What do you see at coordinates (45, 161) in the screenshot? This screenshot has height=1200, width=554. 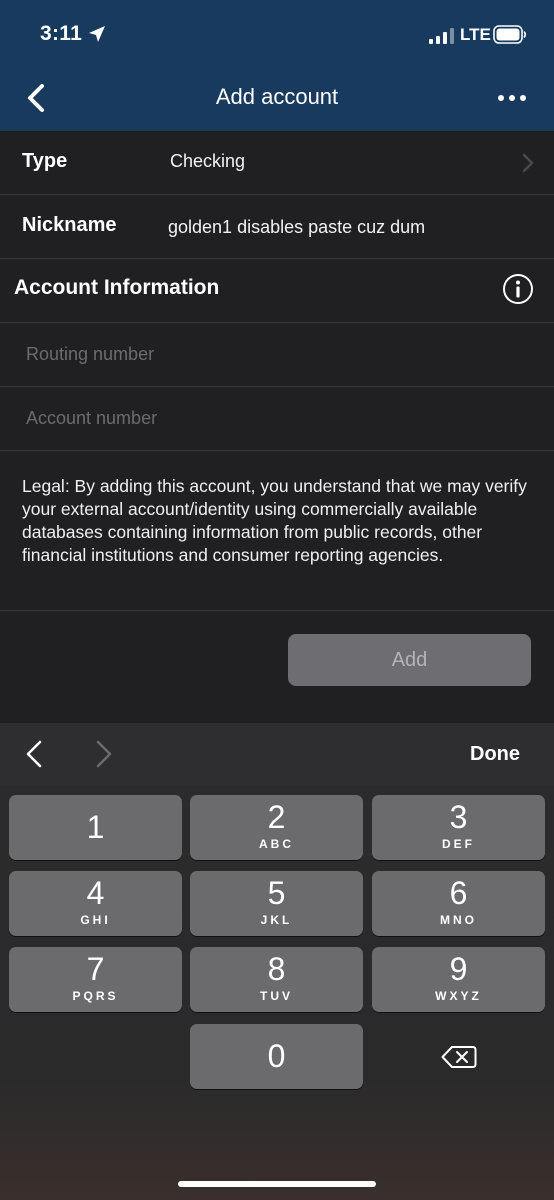 I see `type-label: Type` at bounding box center [45, 161].